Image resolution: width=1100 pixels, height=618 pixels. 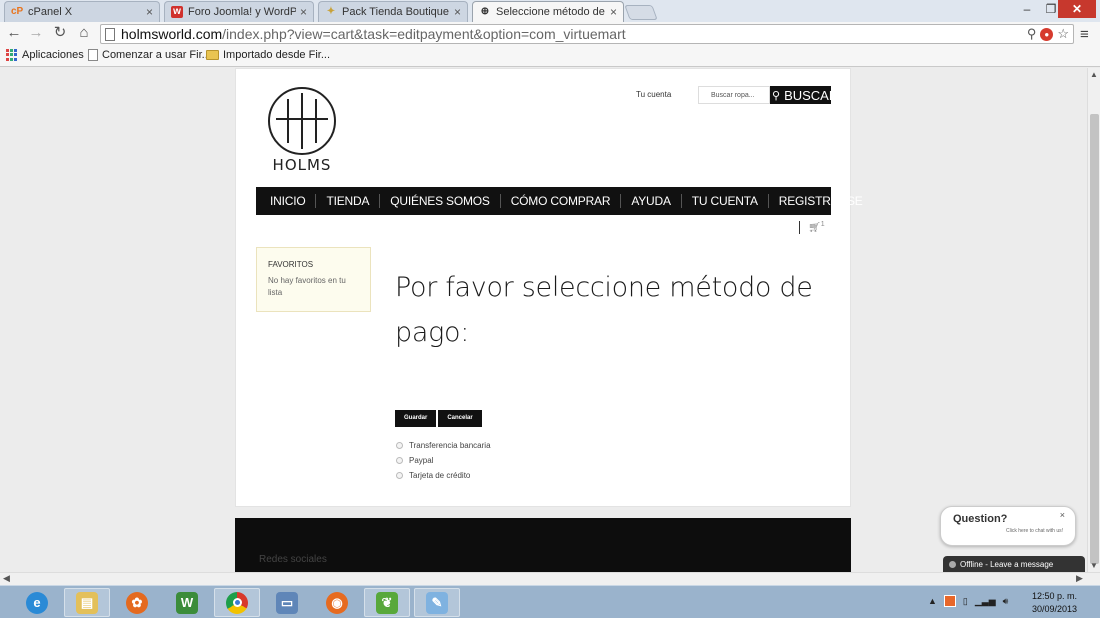 What do you see at coordinates (1094, 565) in the screenshot?
I see `scroll-down-icon: ▼` at bounding box center [1094, 565].